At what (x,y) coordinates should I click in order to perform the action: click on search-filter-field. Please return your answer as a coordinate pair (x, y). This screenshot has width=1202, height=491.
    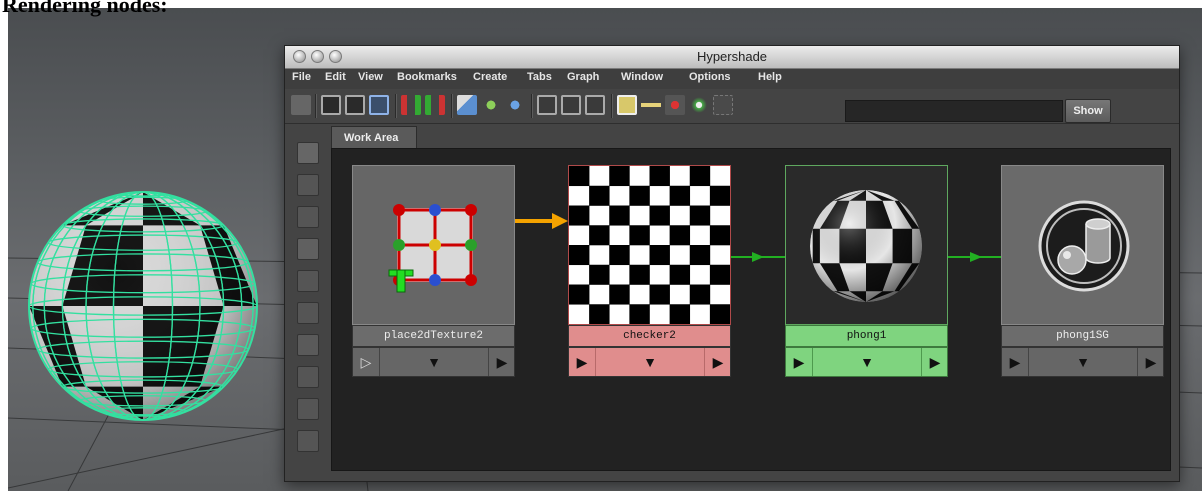
    Looking at the image, I should click on (954, 111).